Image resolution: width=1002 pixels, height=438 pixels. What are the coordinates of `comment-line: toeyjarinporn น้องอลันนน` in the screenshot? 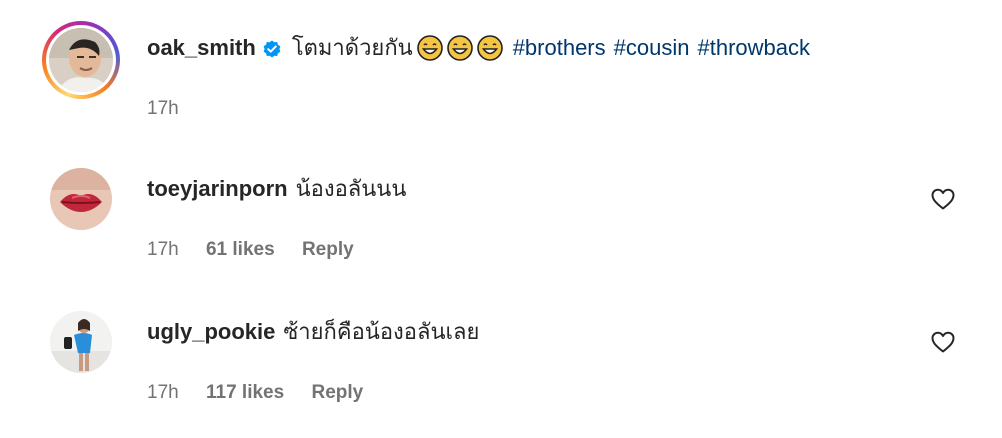 It's located at (276, 189).